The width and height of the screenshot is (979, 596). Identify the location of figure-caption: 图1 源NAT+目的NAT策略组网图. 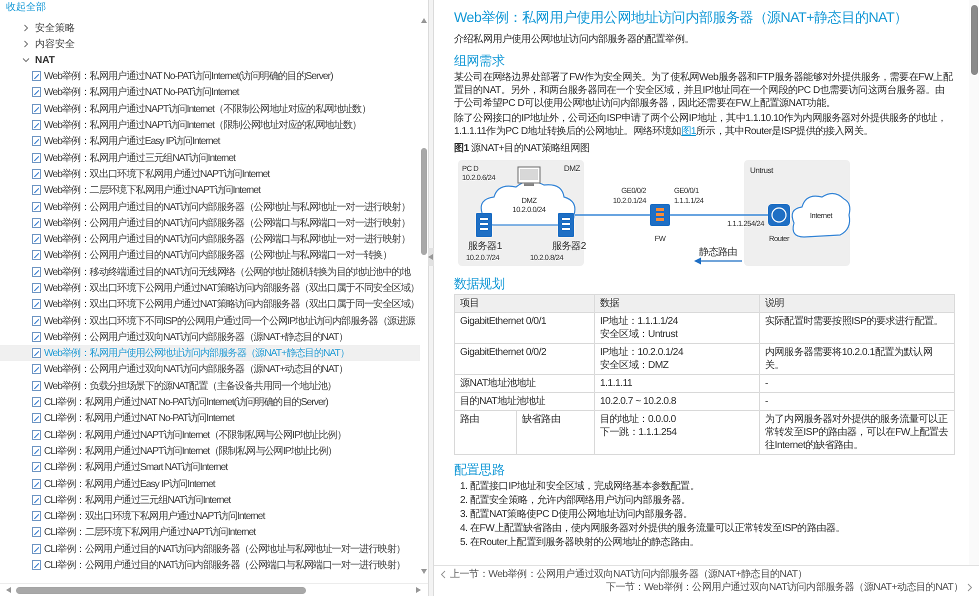
(522, 148).